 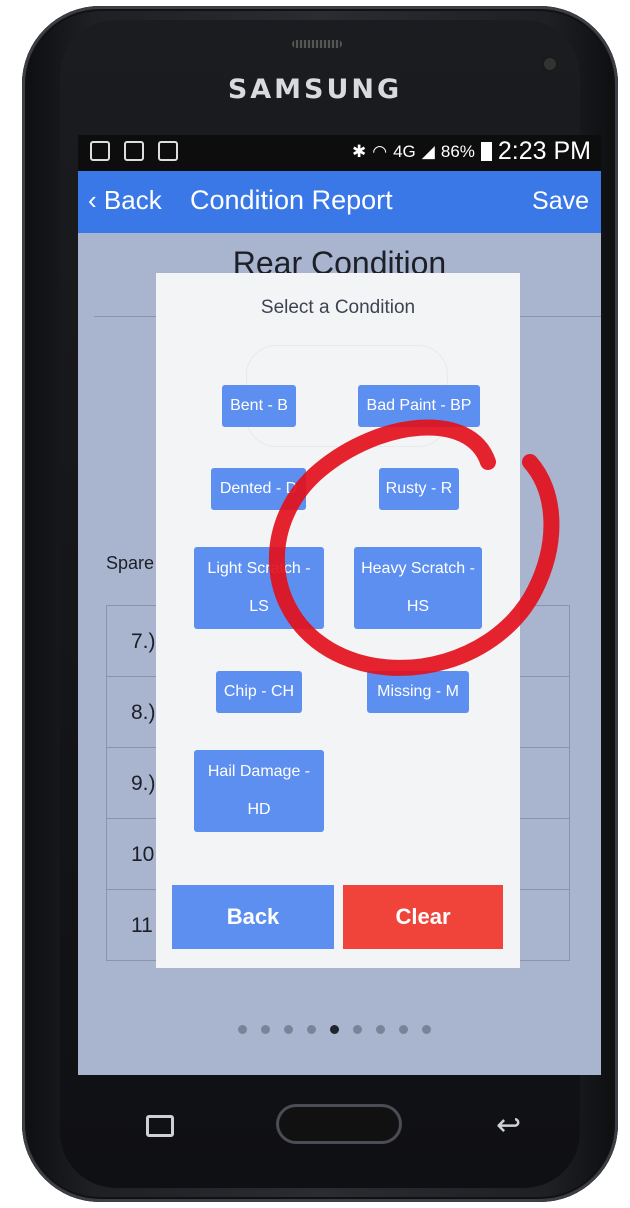 What do you see at coordinates (125, 200) in the screenshot?
I see `back-button: ‹ Back` at bounding box center [125, 200].